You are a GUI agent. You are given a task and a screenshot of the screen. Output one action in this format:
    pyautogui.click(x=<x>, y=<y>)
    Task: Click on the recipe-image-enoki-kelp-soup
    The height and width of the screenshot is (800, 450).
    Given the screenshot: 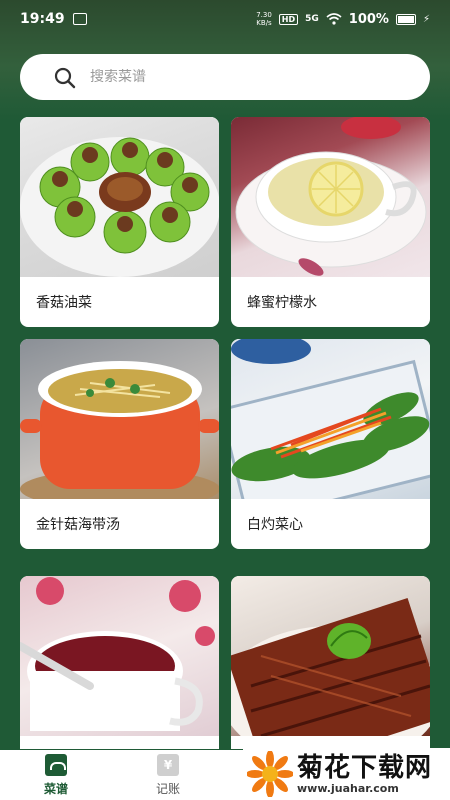 What is the action you would take?
    pyautogui.click(x=119, y=419)
    